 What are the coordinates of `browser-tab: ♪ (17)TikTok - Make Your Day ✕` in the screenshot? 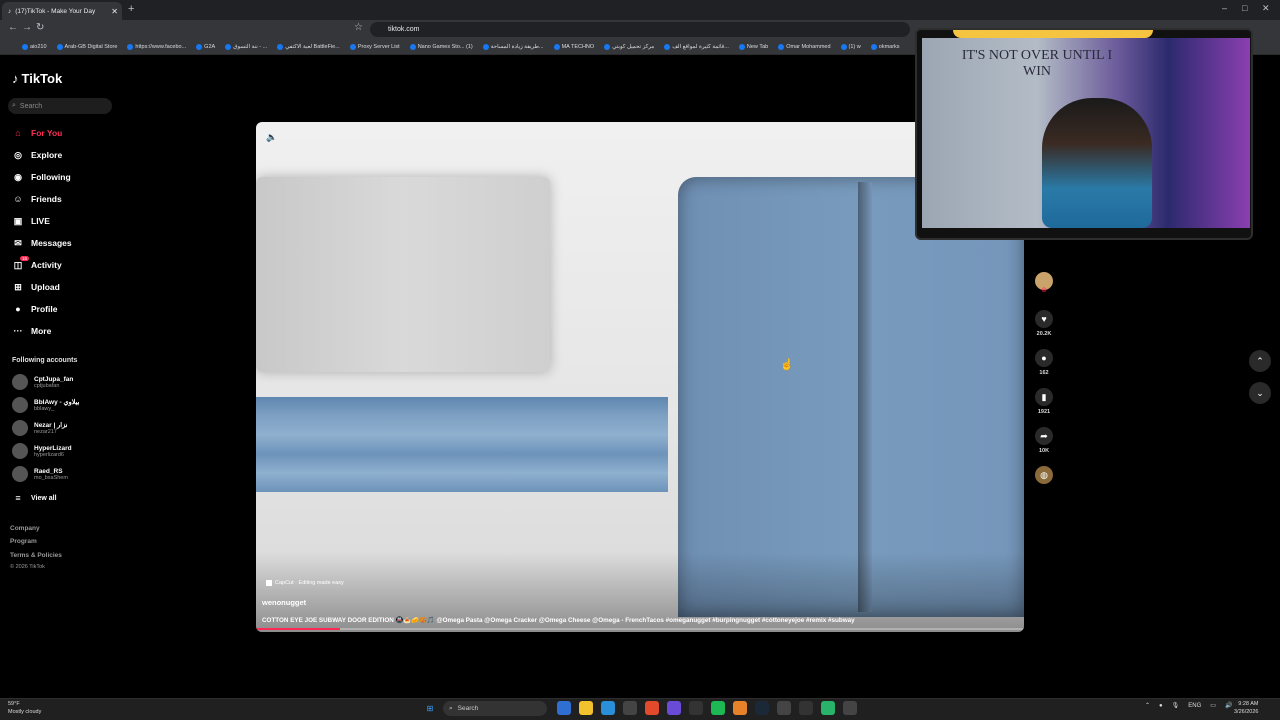 It's located at (62, 11).